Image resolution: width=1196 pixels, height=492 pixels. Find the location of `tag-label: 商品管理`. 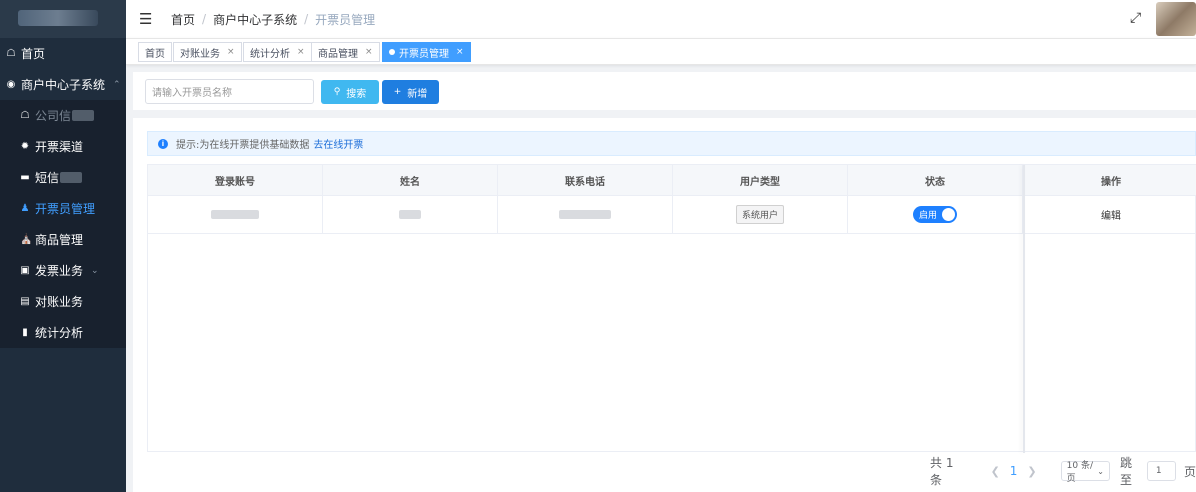

tag-label: 商品管理 is located at coordinates (338, 54).